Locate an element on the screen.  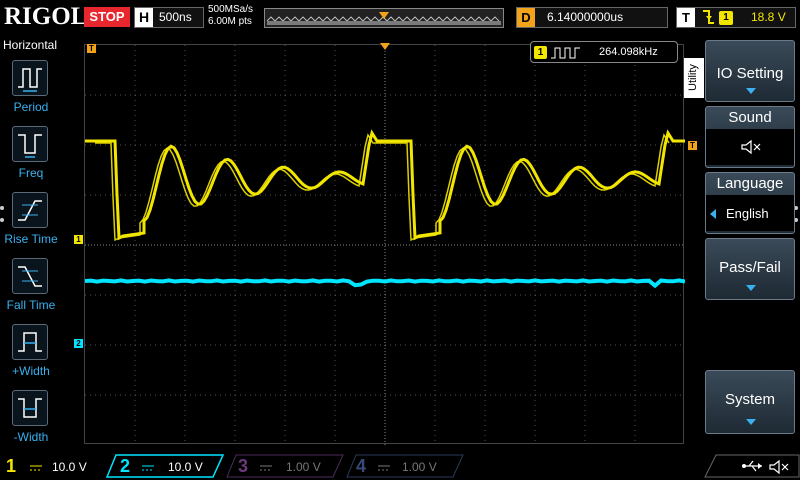
acquisition-info: 500MSa/s 6.00M pts is located at coordinates (230, 16).